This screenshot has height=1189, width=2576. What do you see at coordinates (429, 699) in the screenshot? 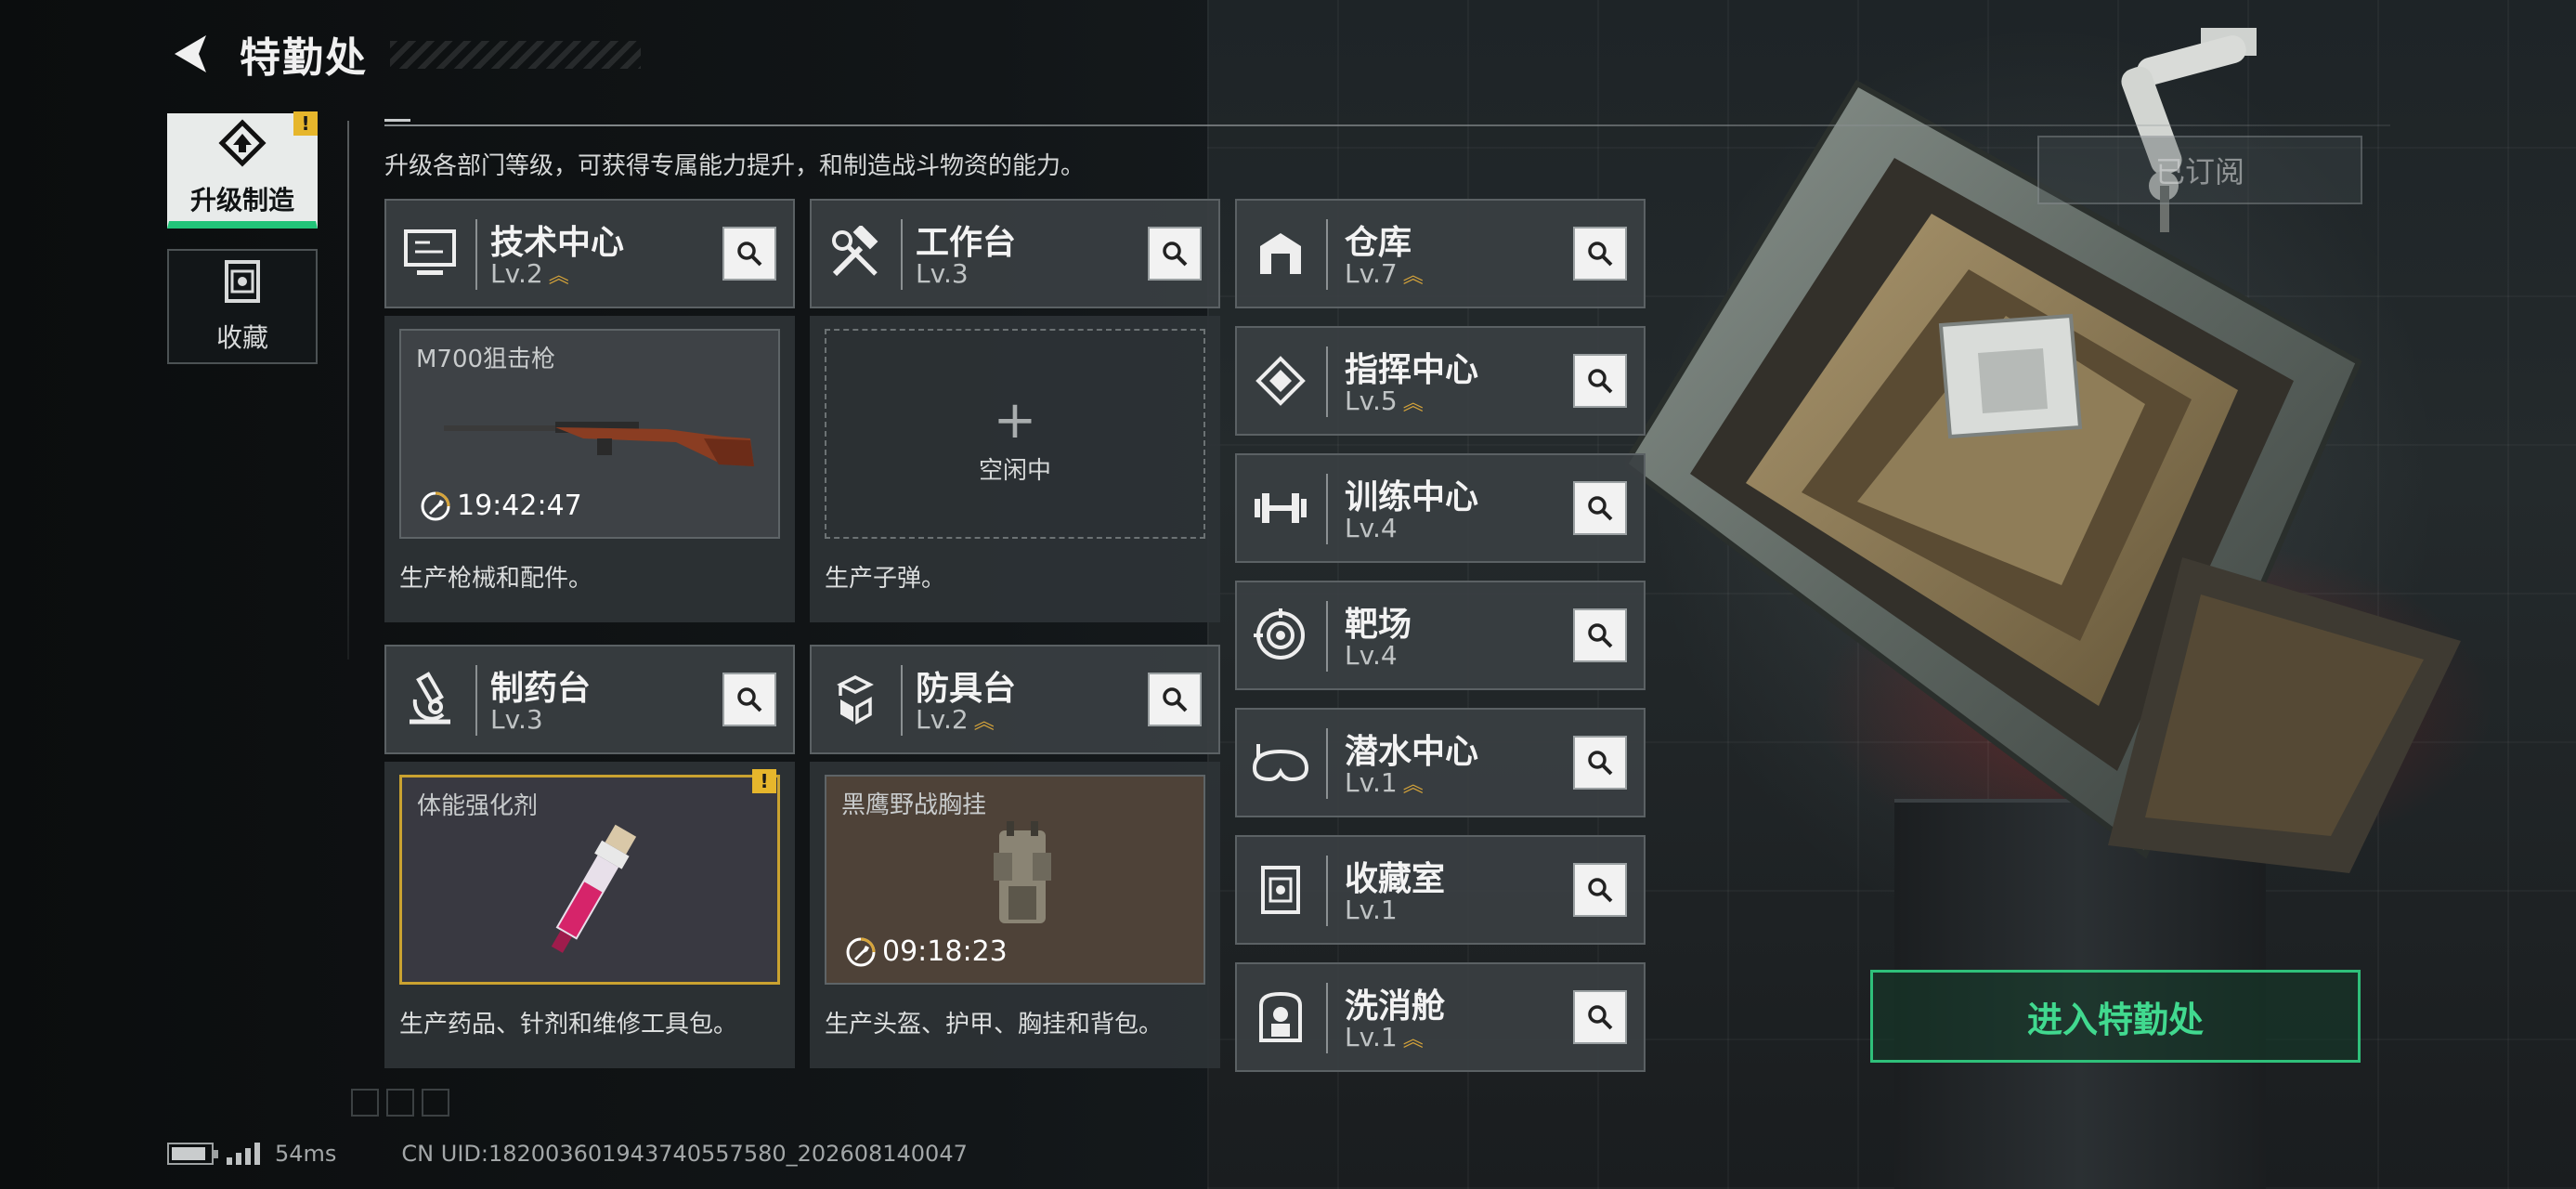
I see `microscope-icon` at bounding box center [429, 699].